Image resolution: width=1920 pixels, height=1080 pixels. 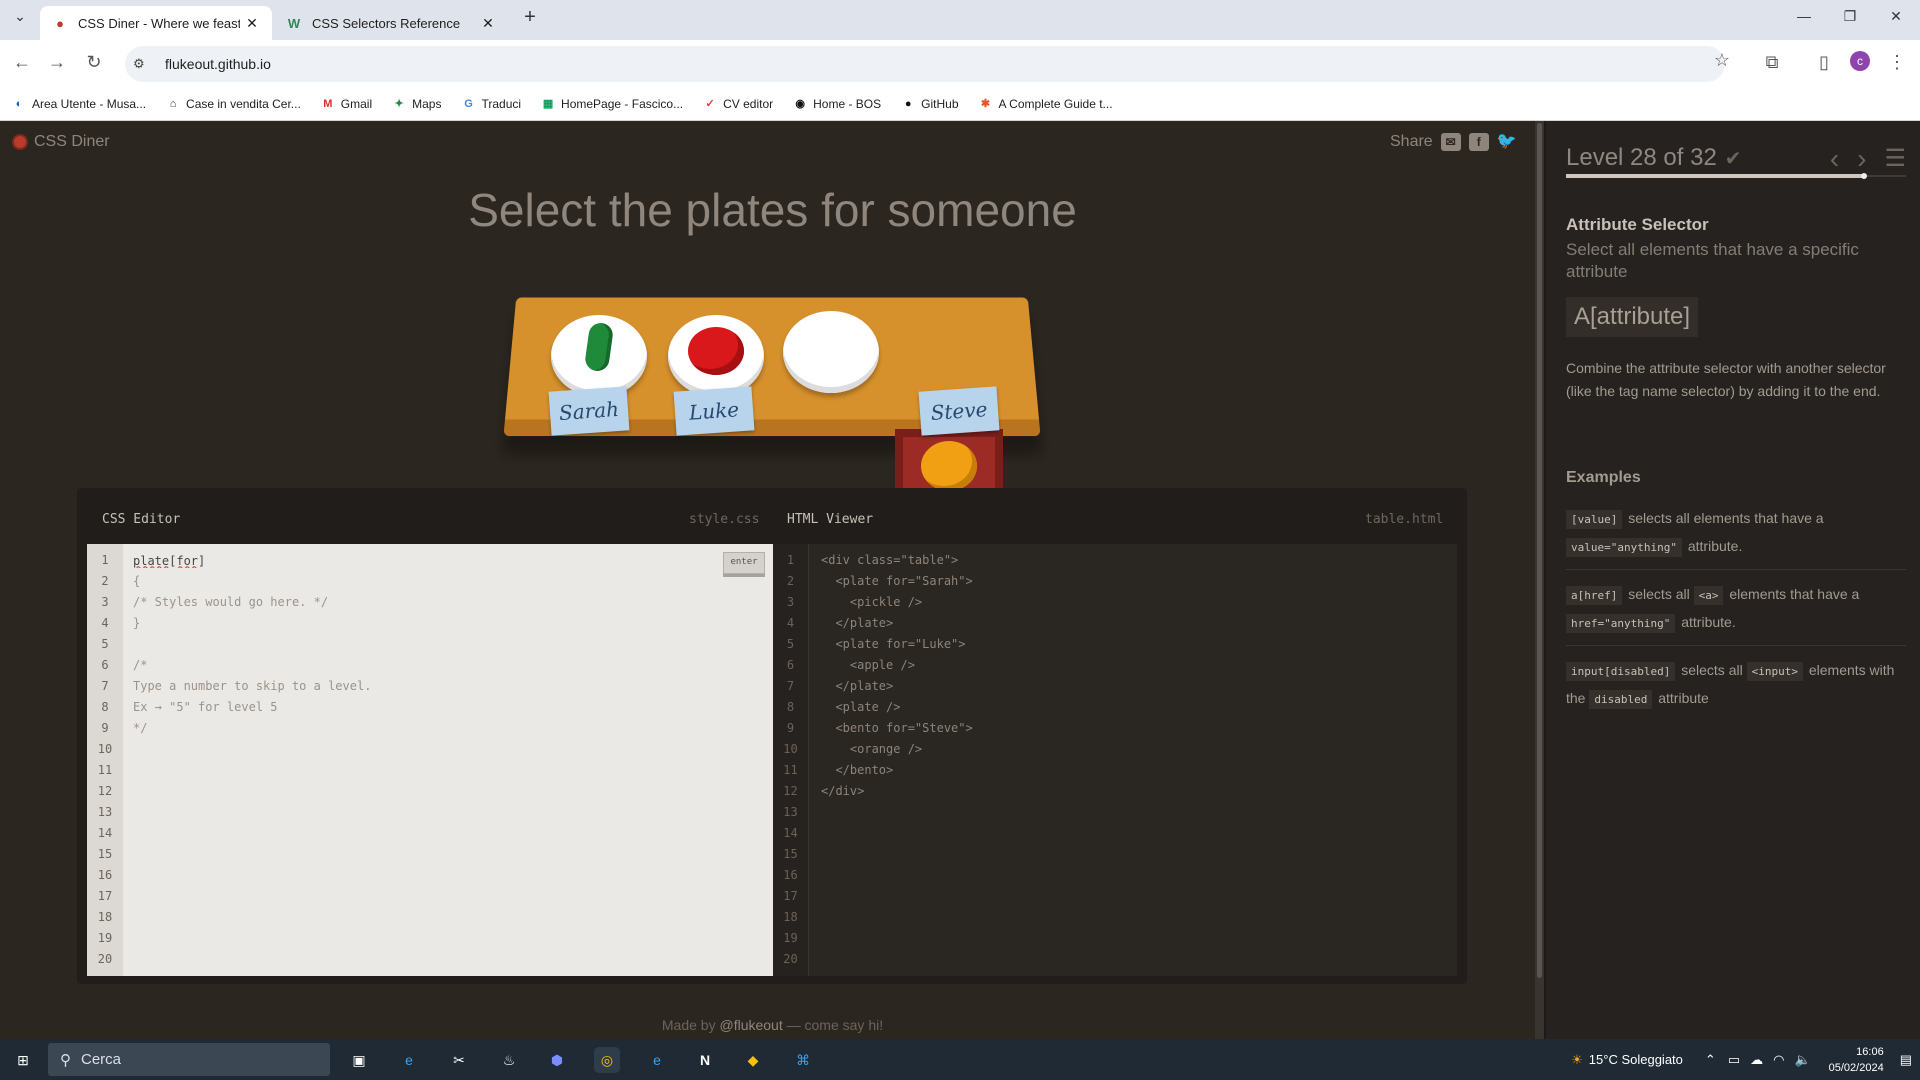 I want to click on volume-icon: 🔈, so click(x=1802, y=1060).